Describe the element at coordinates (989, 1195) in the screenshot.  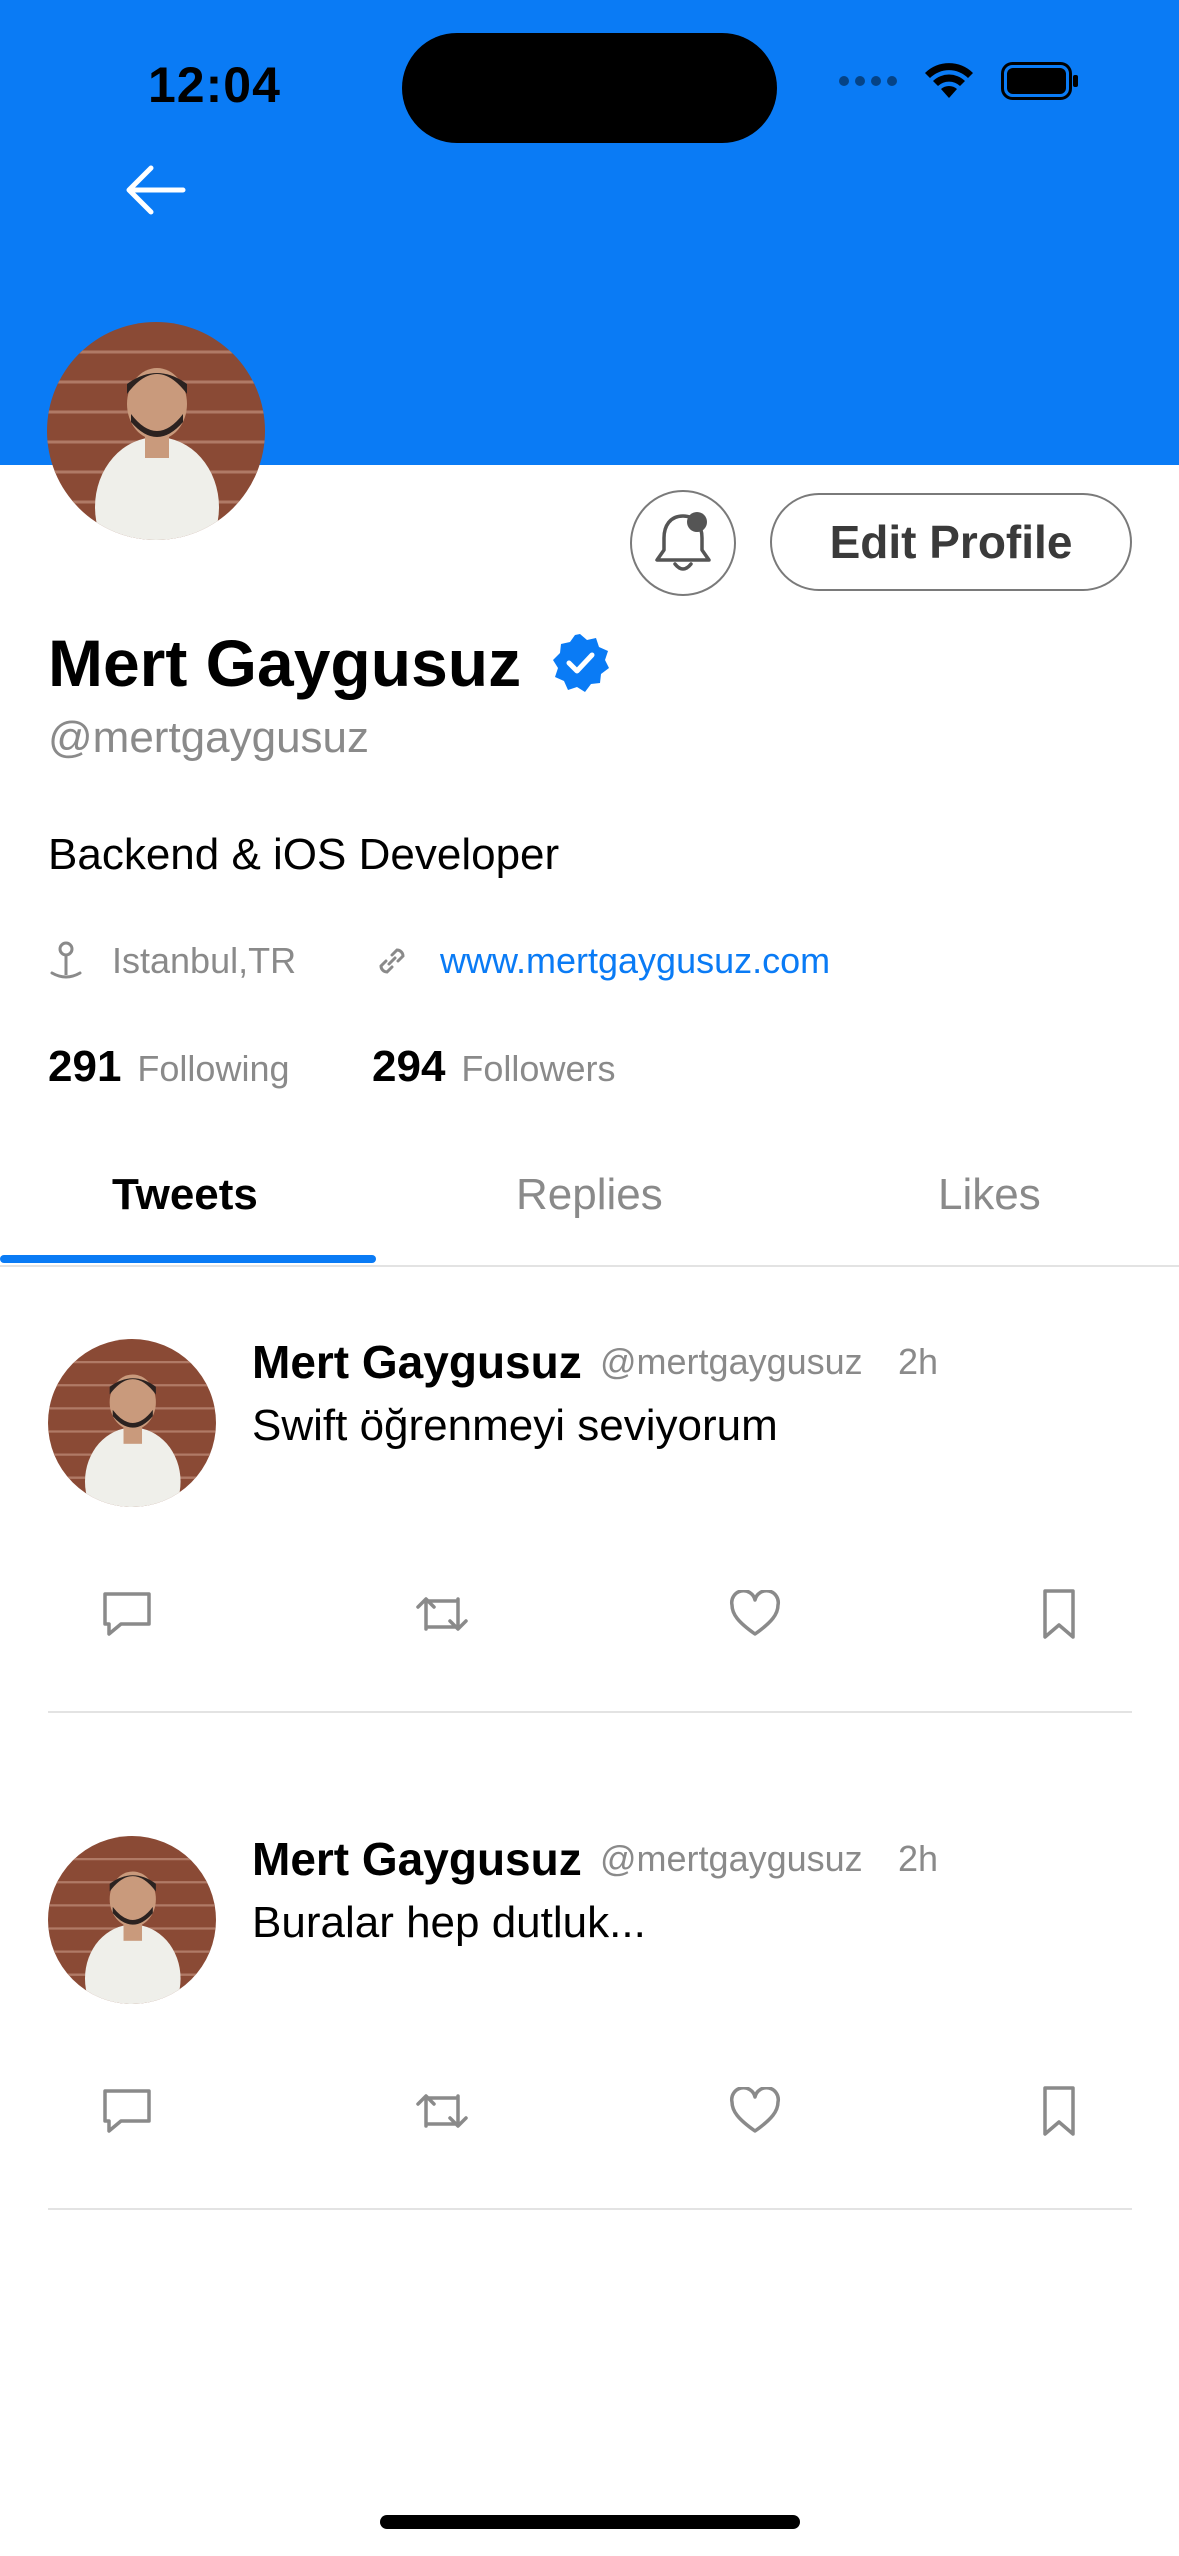
I see `tab-likes: Likes` at that location.